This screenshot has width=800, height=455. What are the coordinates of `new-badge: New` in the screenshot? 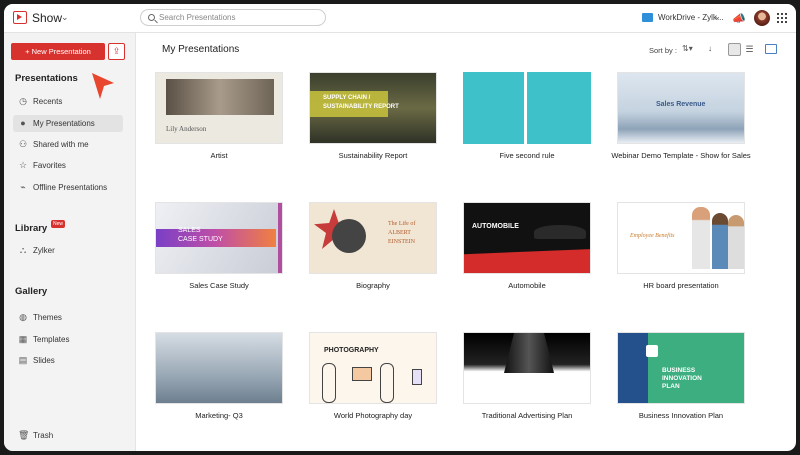 It's located at (58, 224).